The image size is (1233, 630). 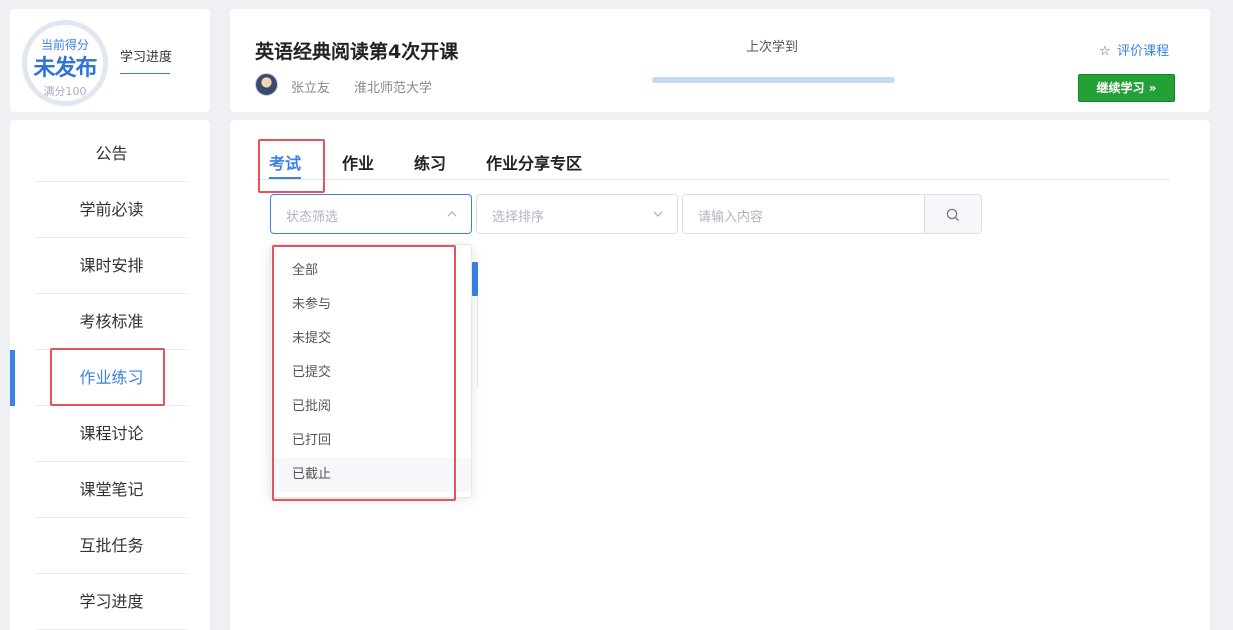 What do you see at coordinates (285, 162) in the screenshot?
I see `tab-exam: 考试` at bounding box center [285, 162].